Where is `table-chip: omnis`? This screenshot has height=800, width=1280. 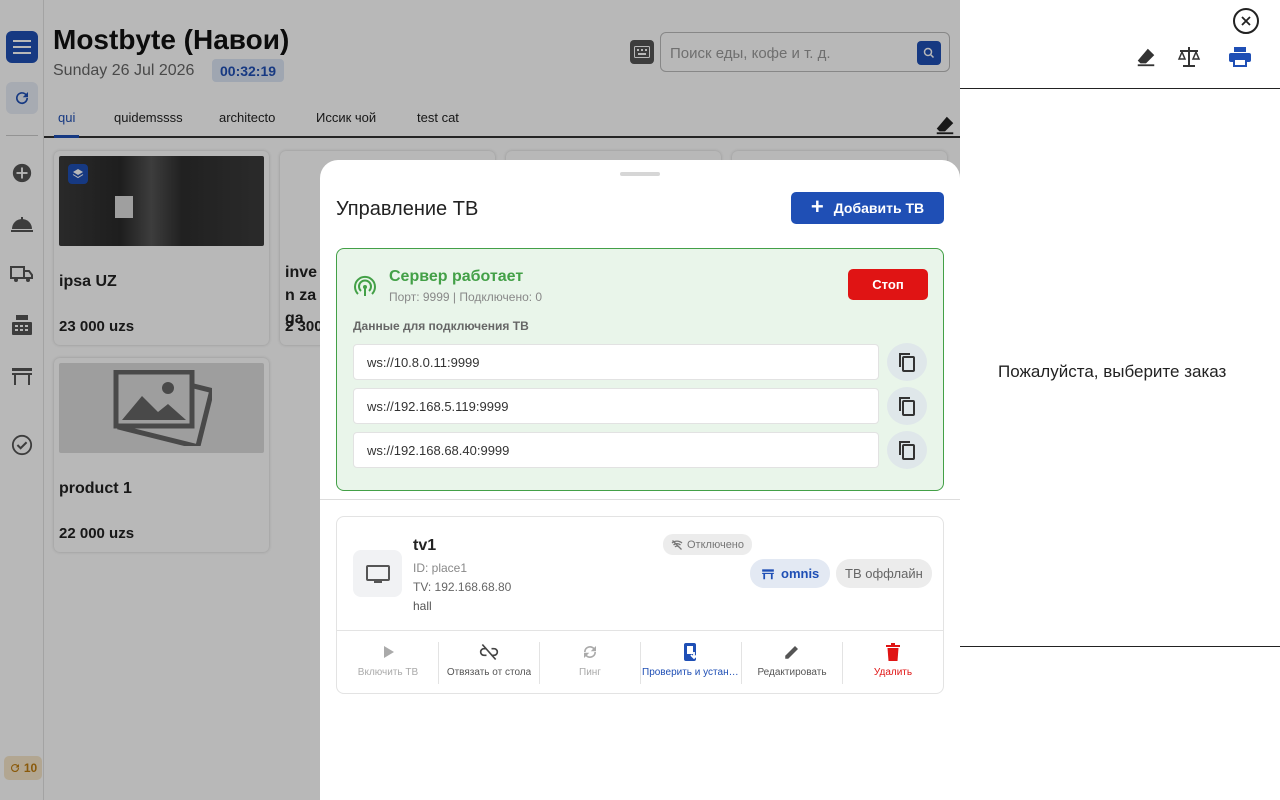
table-chip: omnis is located at coordinates (790, 573).